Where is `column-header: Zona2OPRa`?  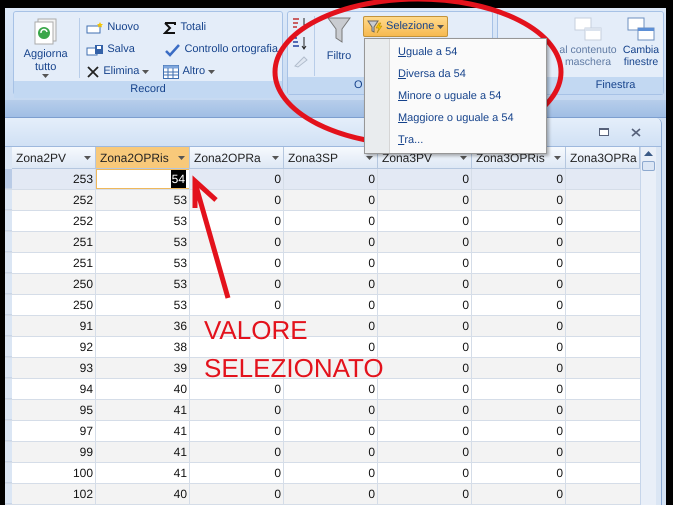
column-header: Zona2OPRa is located at coordinates (237, 158).